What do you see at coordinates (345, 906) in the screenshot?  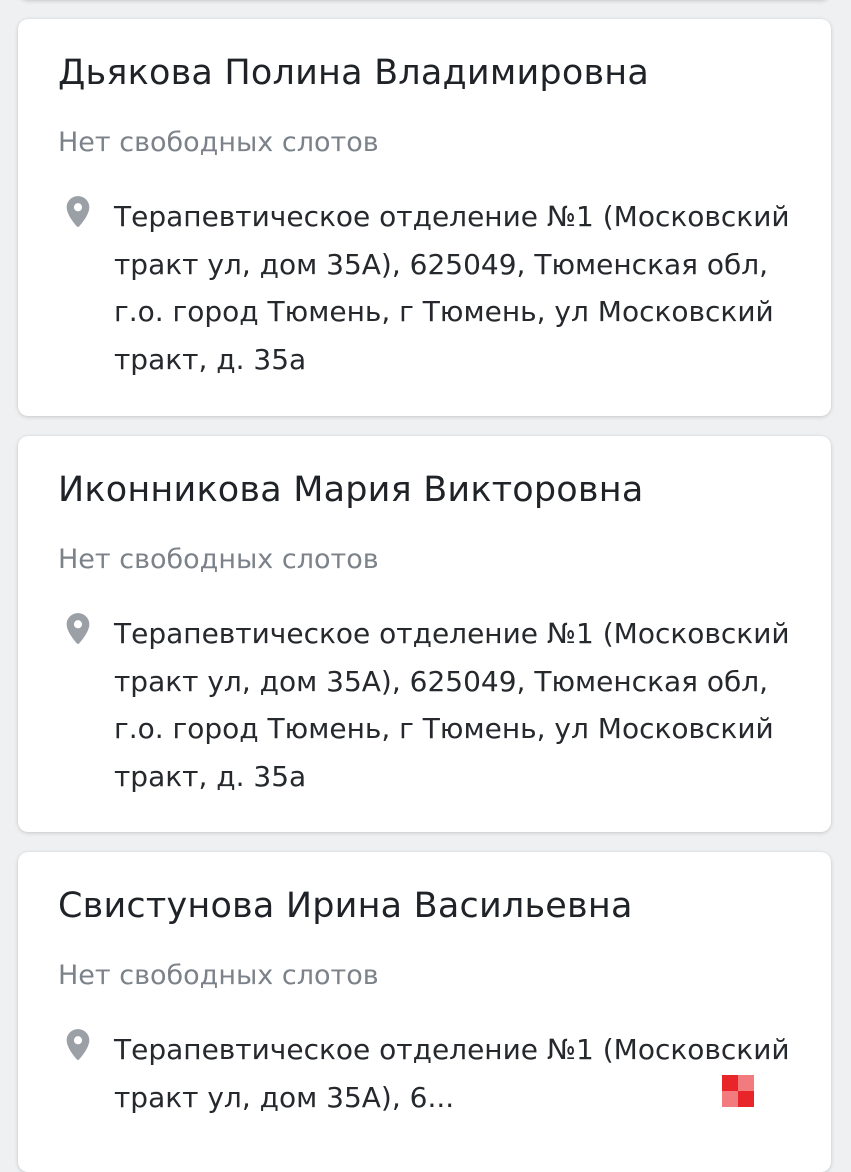 I see `doctor-name: Свистунова Ирина Васильевна` at bounding box center [345, 906].